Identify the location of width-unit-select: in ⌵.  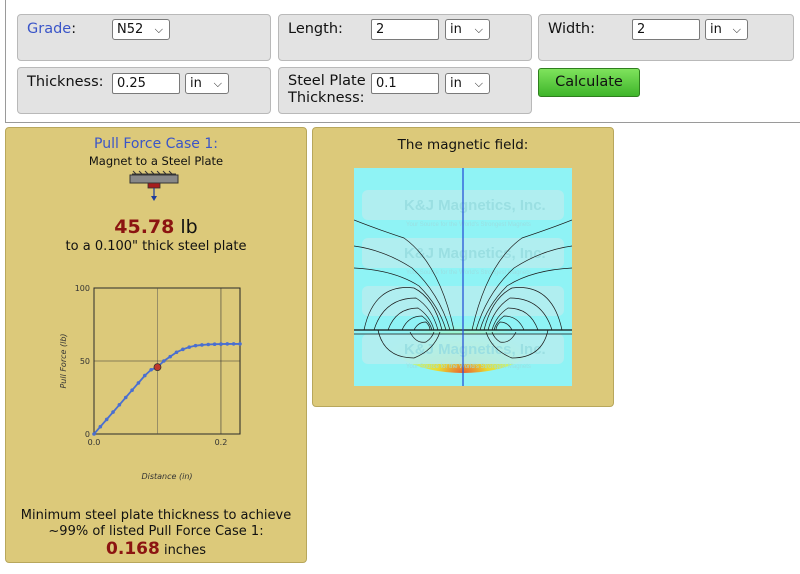
(726, 29).